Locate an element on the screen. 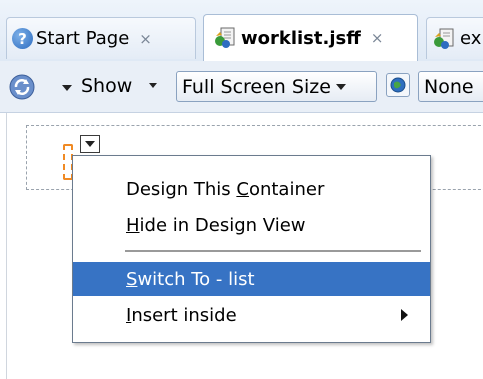 The height and width of the screenshot is (379, 483). tab-start-page: ? Start Page × is located at coordinates (101, 38).